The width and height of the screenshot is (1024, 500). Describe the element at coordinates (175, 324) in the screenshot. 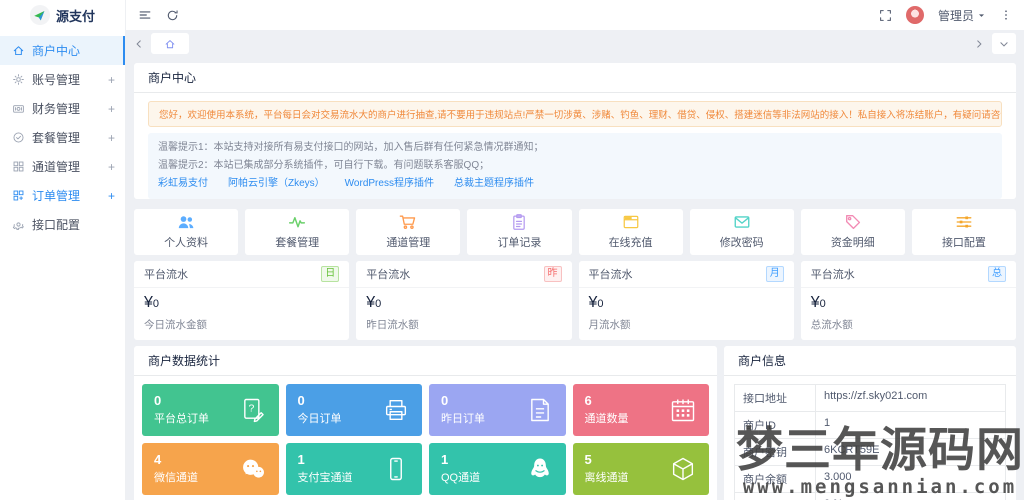

I see `stat-footer: 今日流水金额` at that location.